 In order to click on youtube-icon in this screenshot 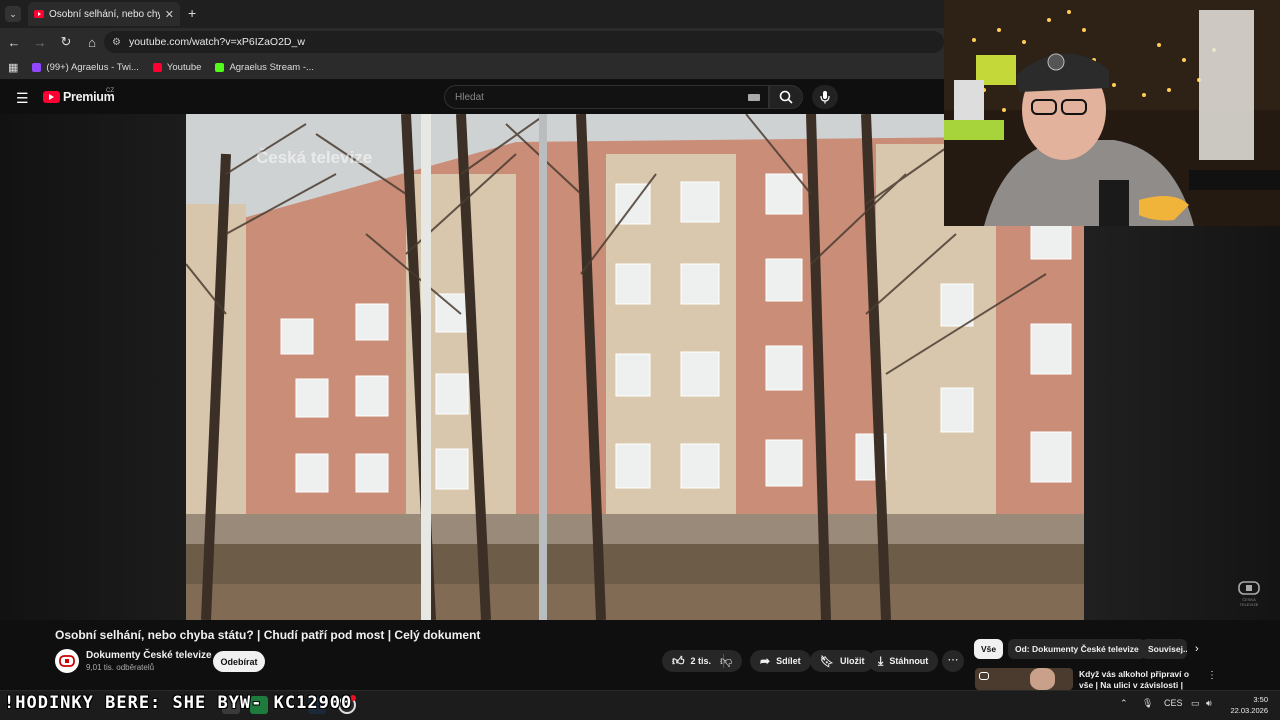, I will do `click(157, 67)`.